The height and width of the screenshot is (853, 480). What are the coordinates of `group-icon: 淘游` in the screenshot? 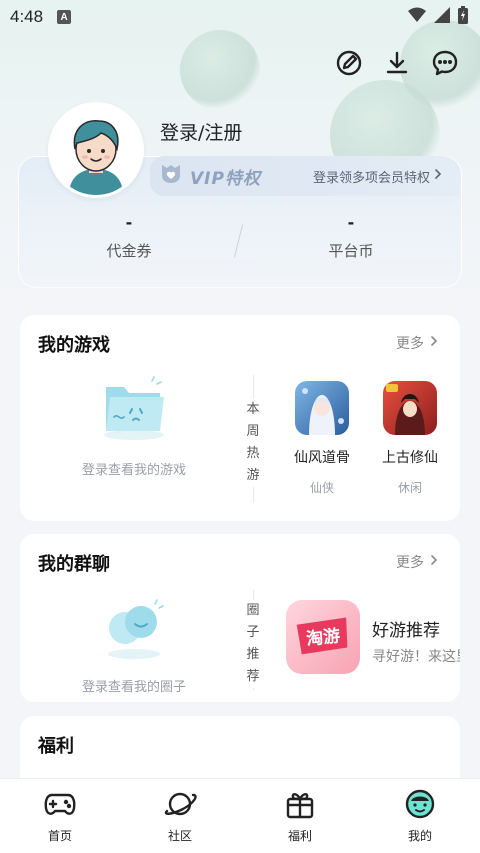 It's located at (323, 637).